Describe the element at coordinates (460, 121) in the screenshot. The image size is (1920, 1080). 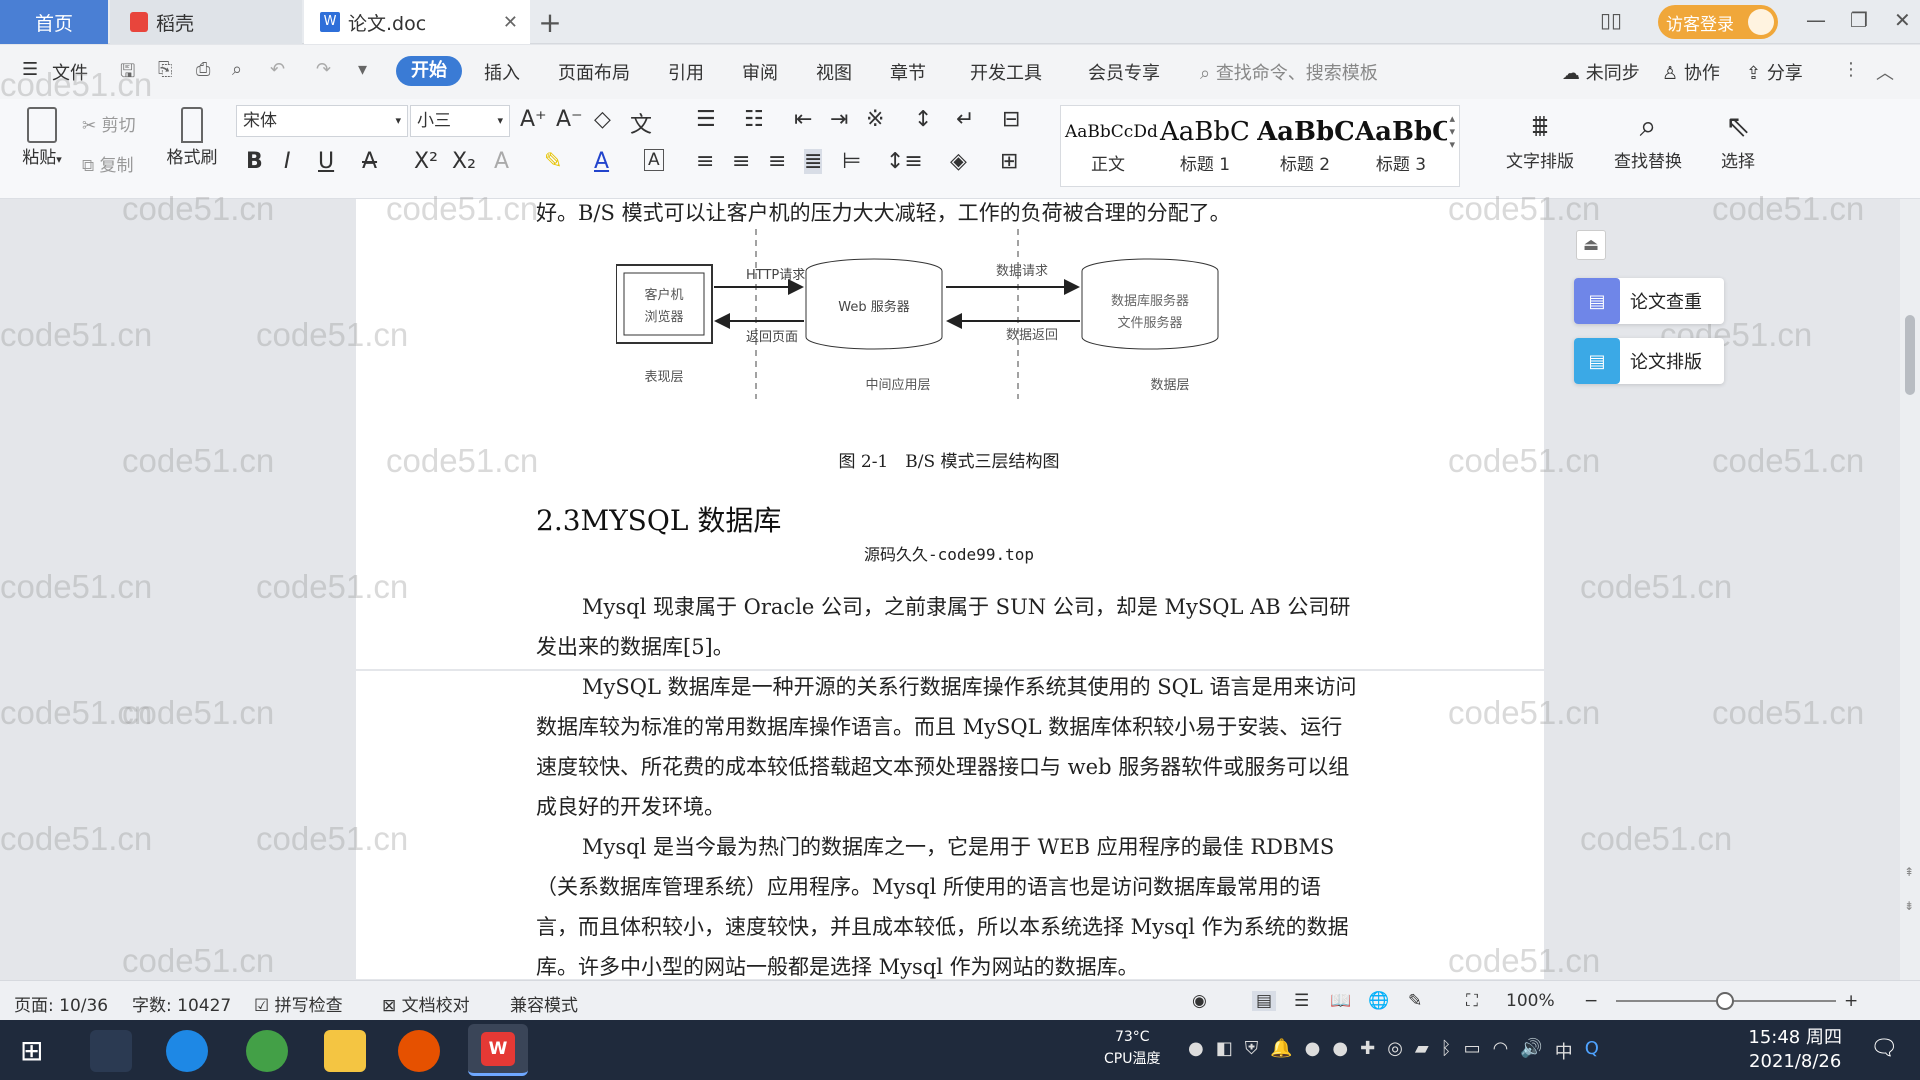
I see `font-size-select: 小三 ▾` at that location.